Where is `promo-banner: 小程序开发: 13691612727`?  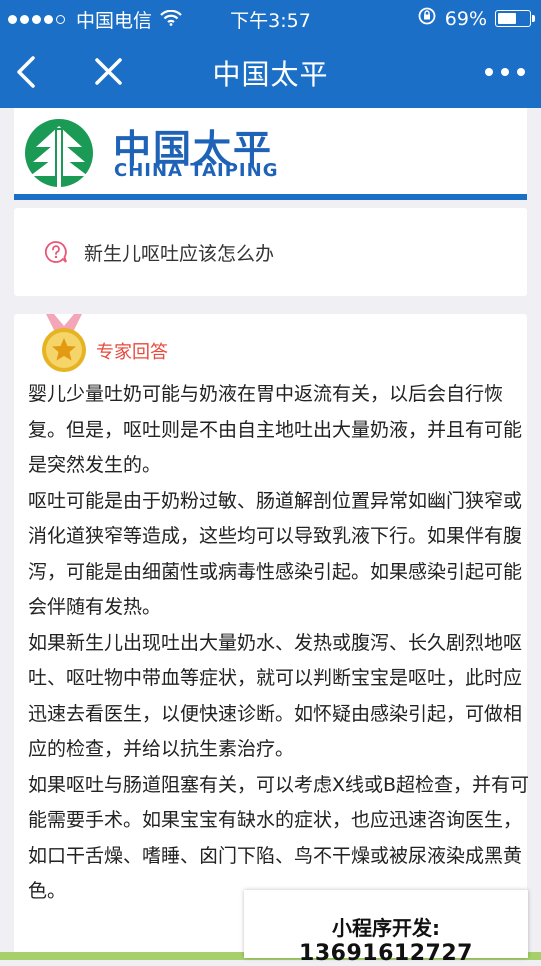
promo-banner: 小程序开发: 13691612727 is located at coordinates (386, 928).